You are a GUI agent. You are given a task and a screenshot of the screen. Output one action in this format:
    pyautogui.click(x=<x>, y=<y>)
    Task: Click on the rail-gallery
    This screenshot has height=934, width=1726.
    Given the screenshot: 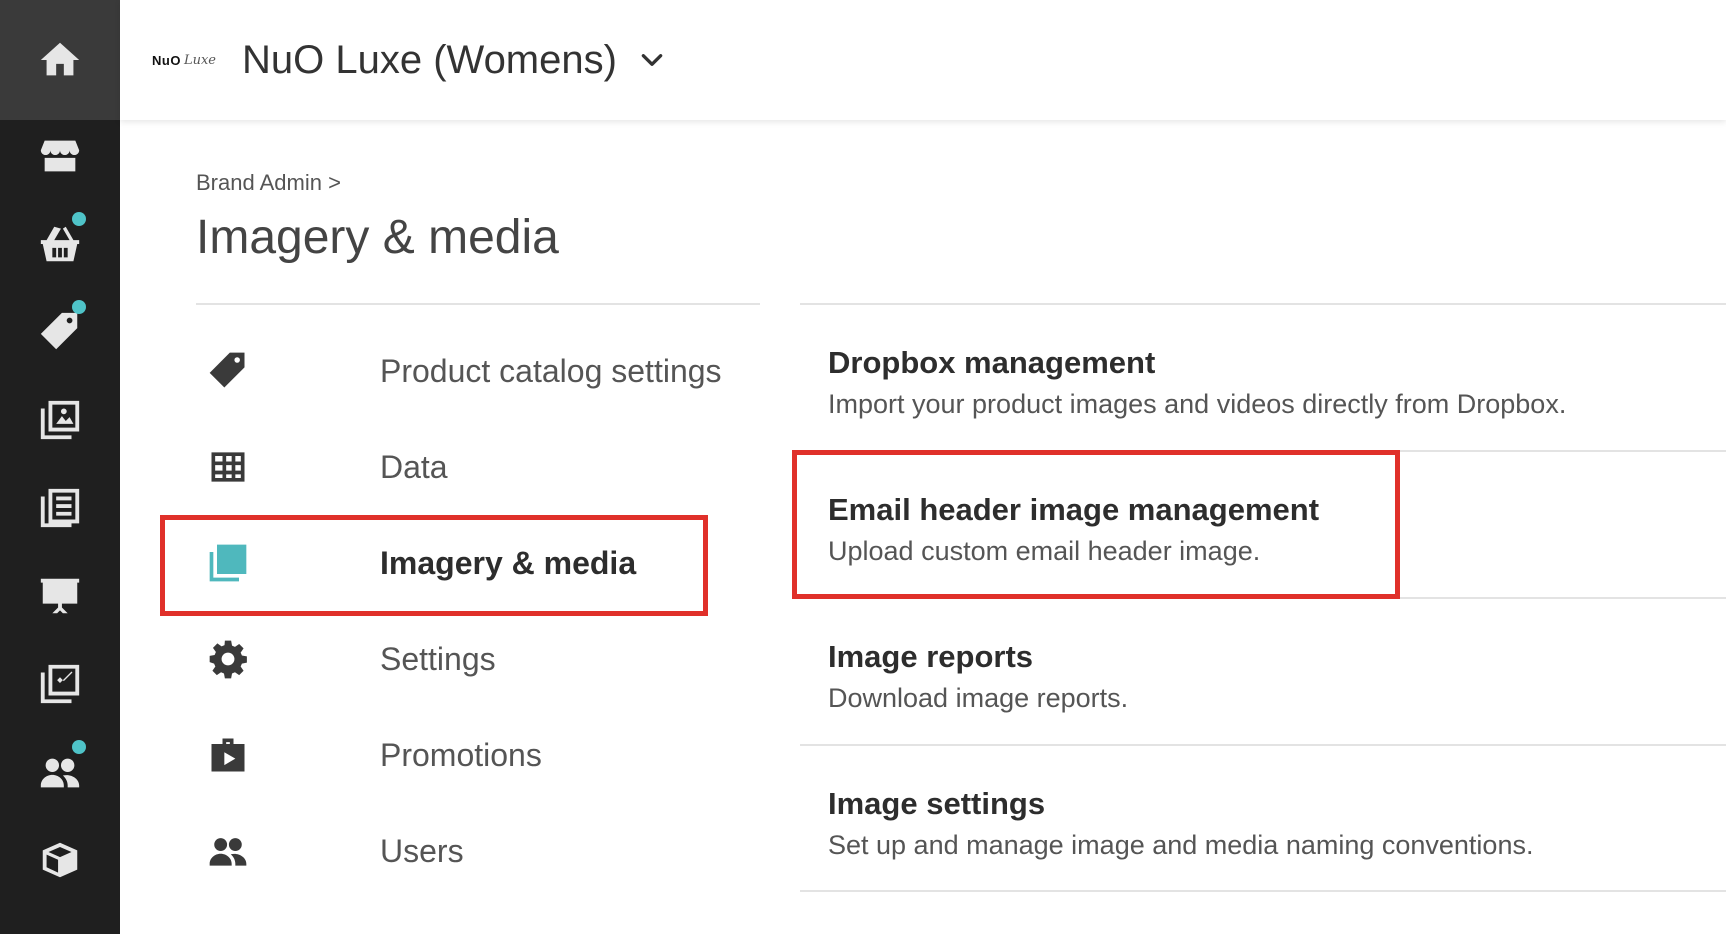 What is the action you would take?
    pyautogui.click(x=60, y=420)
    